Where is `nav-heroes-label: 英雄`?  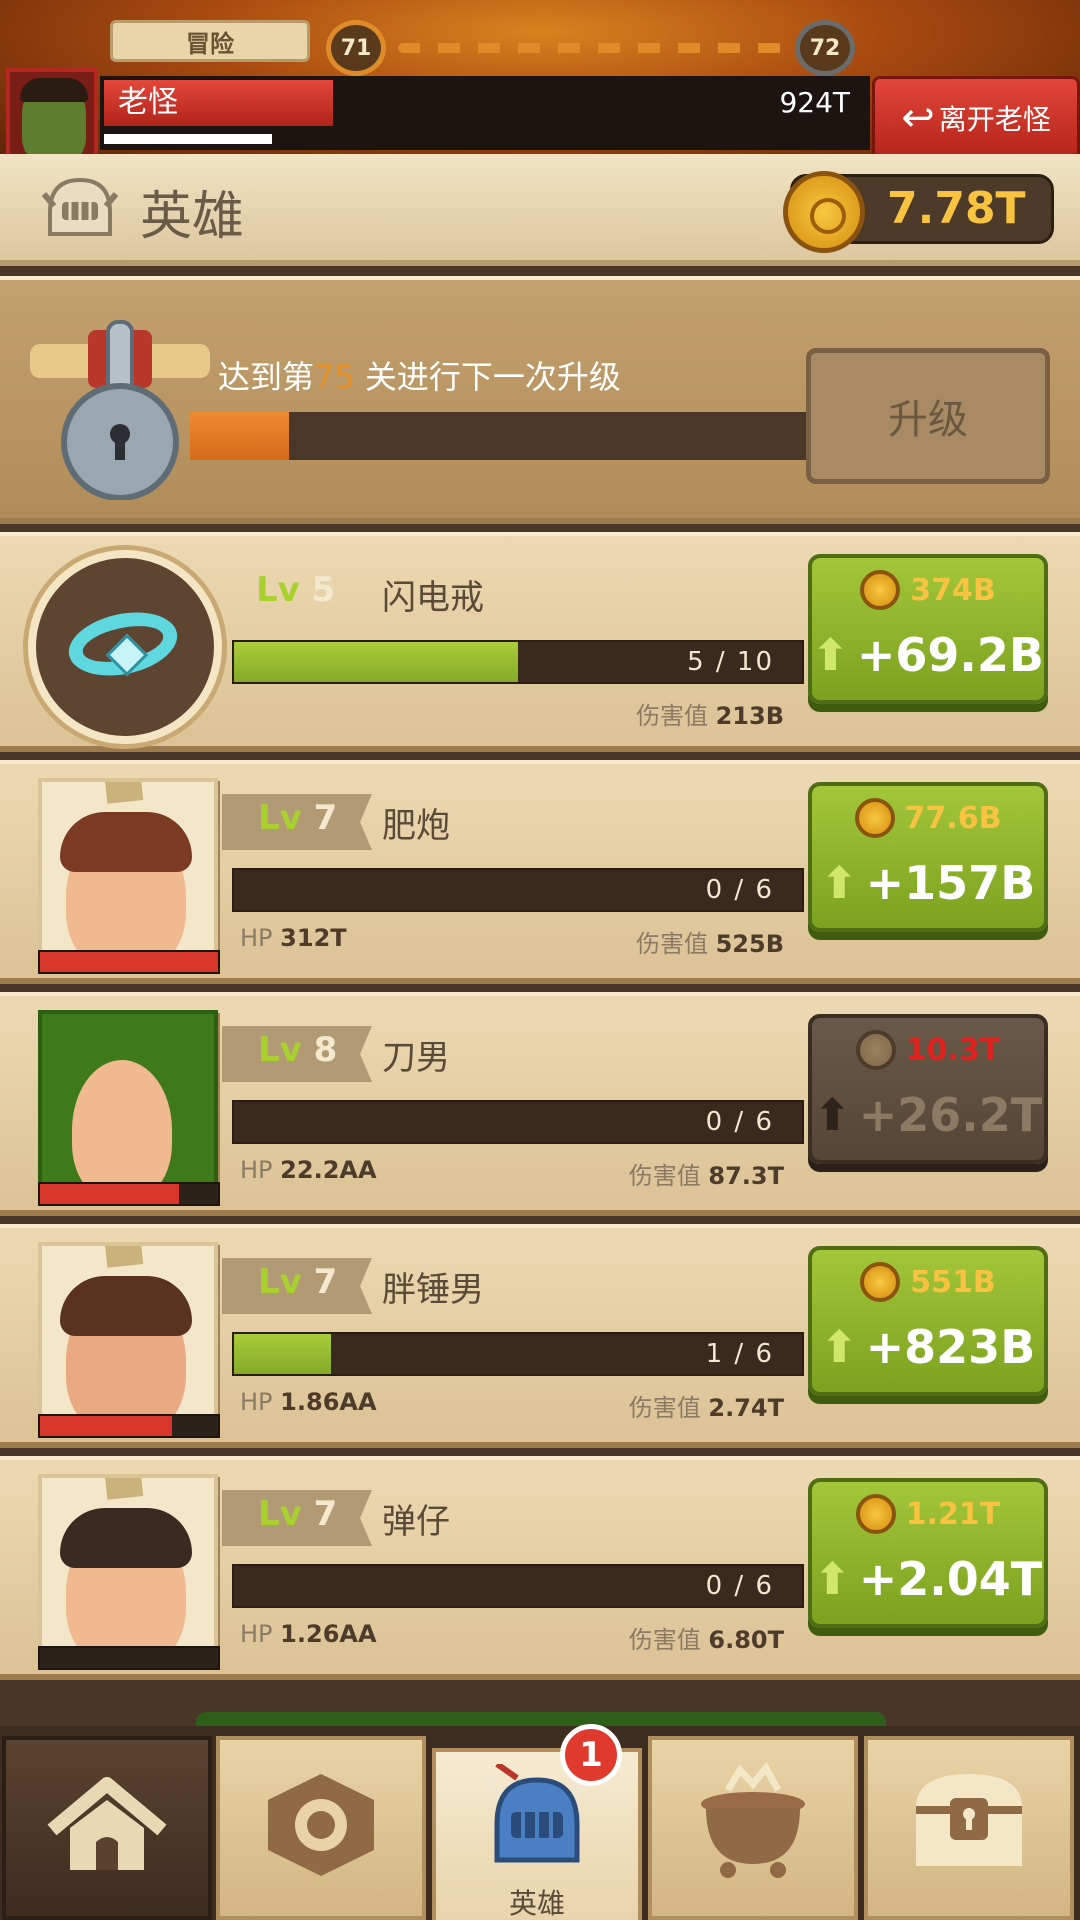
nav-heroes-label: 英雄 is located at coordinates (536, 1903).